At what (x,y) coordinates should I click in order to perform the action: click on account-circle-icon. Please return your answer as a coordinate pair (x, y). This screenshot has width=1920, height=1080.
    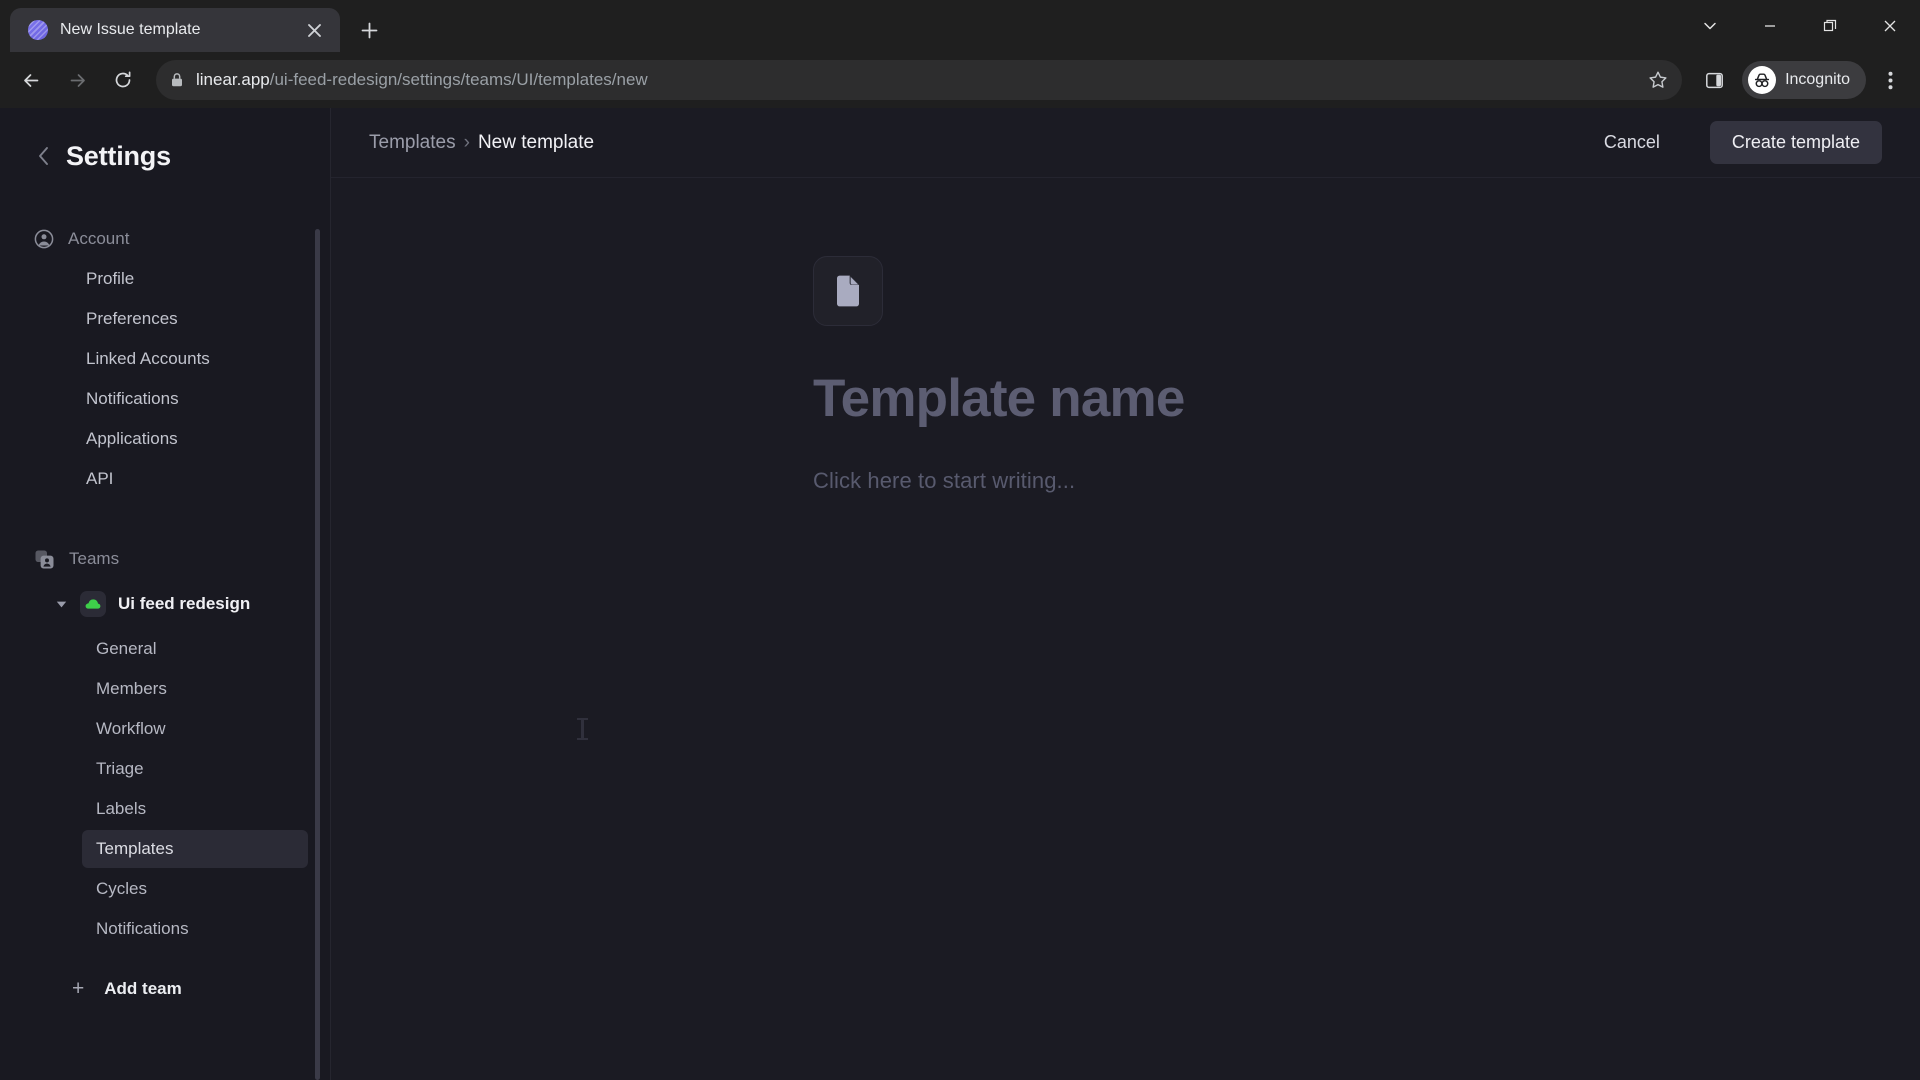
    Looking at the image, I should click on (44, 239).